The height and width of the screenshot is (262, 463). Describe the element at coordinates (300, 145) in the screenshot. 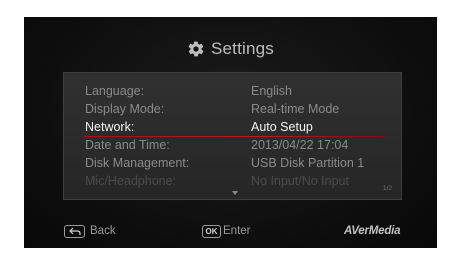

I see `menu-item-value: 2013/04/22 17:04` at that location.